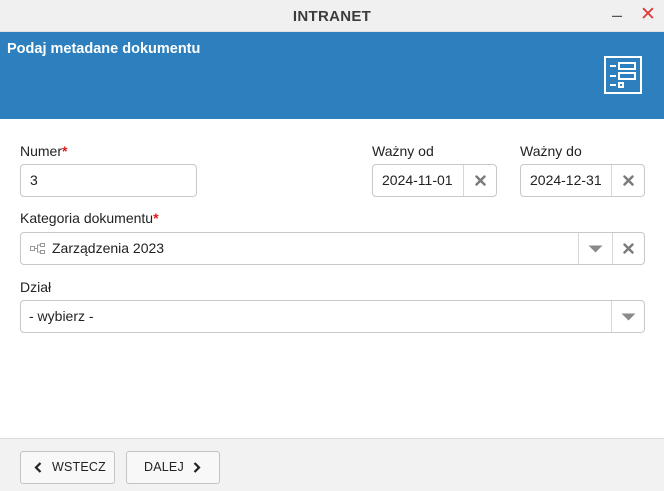 The image size is (664, 491). Describe the element at coordinates (332, 464) in the screenshot. I see `dialog-footer: WSTECZ DALEJ` at that location.